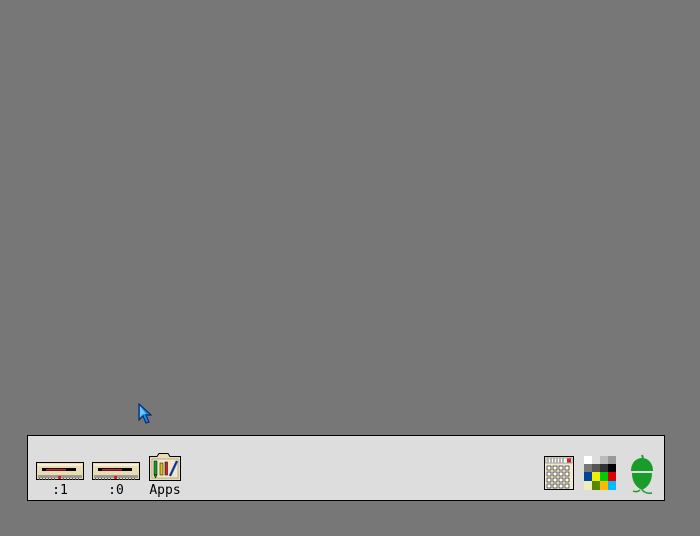  Describe the element at coordinates (165, 490) in the screenshot. I see `apps-label: Apps` at that location.